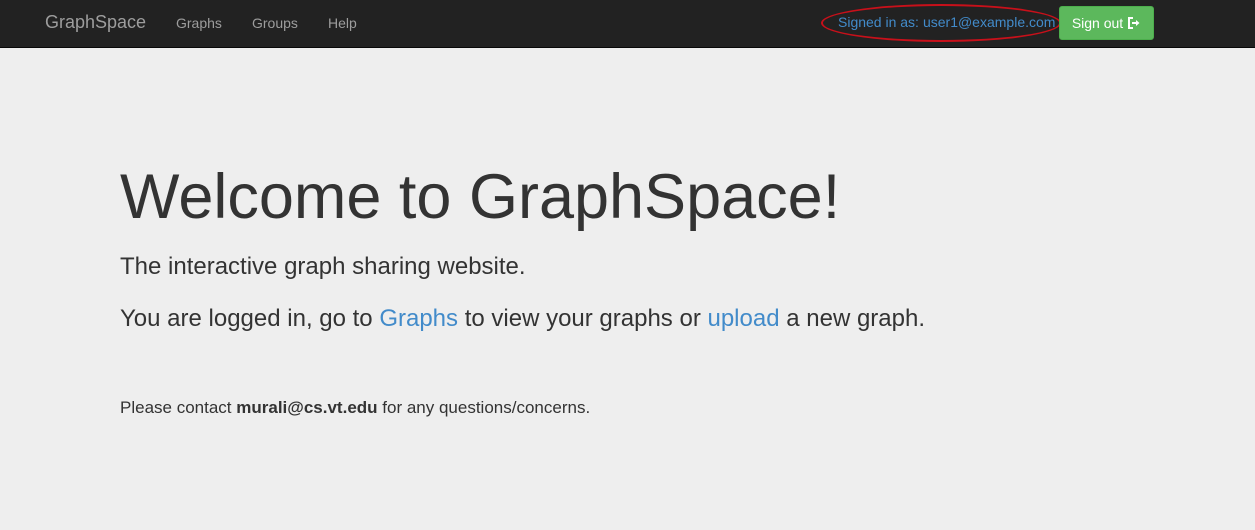 The width and height of the screenshot is (1255, 530). I want to click on nav-link-groups: Groups, so click(275, 23).